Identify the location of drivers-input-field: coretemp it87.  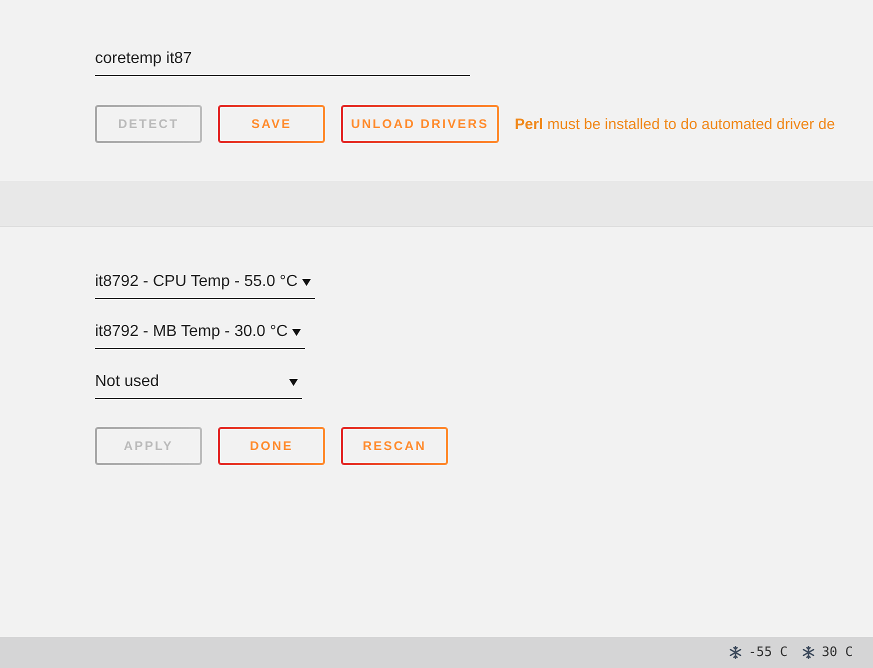
(282, 58).